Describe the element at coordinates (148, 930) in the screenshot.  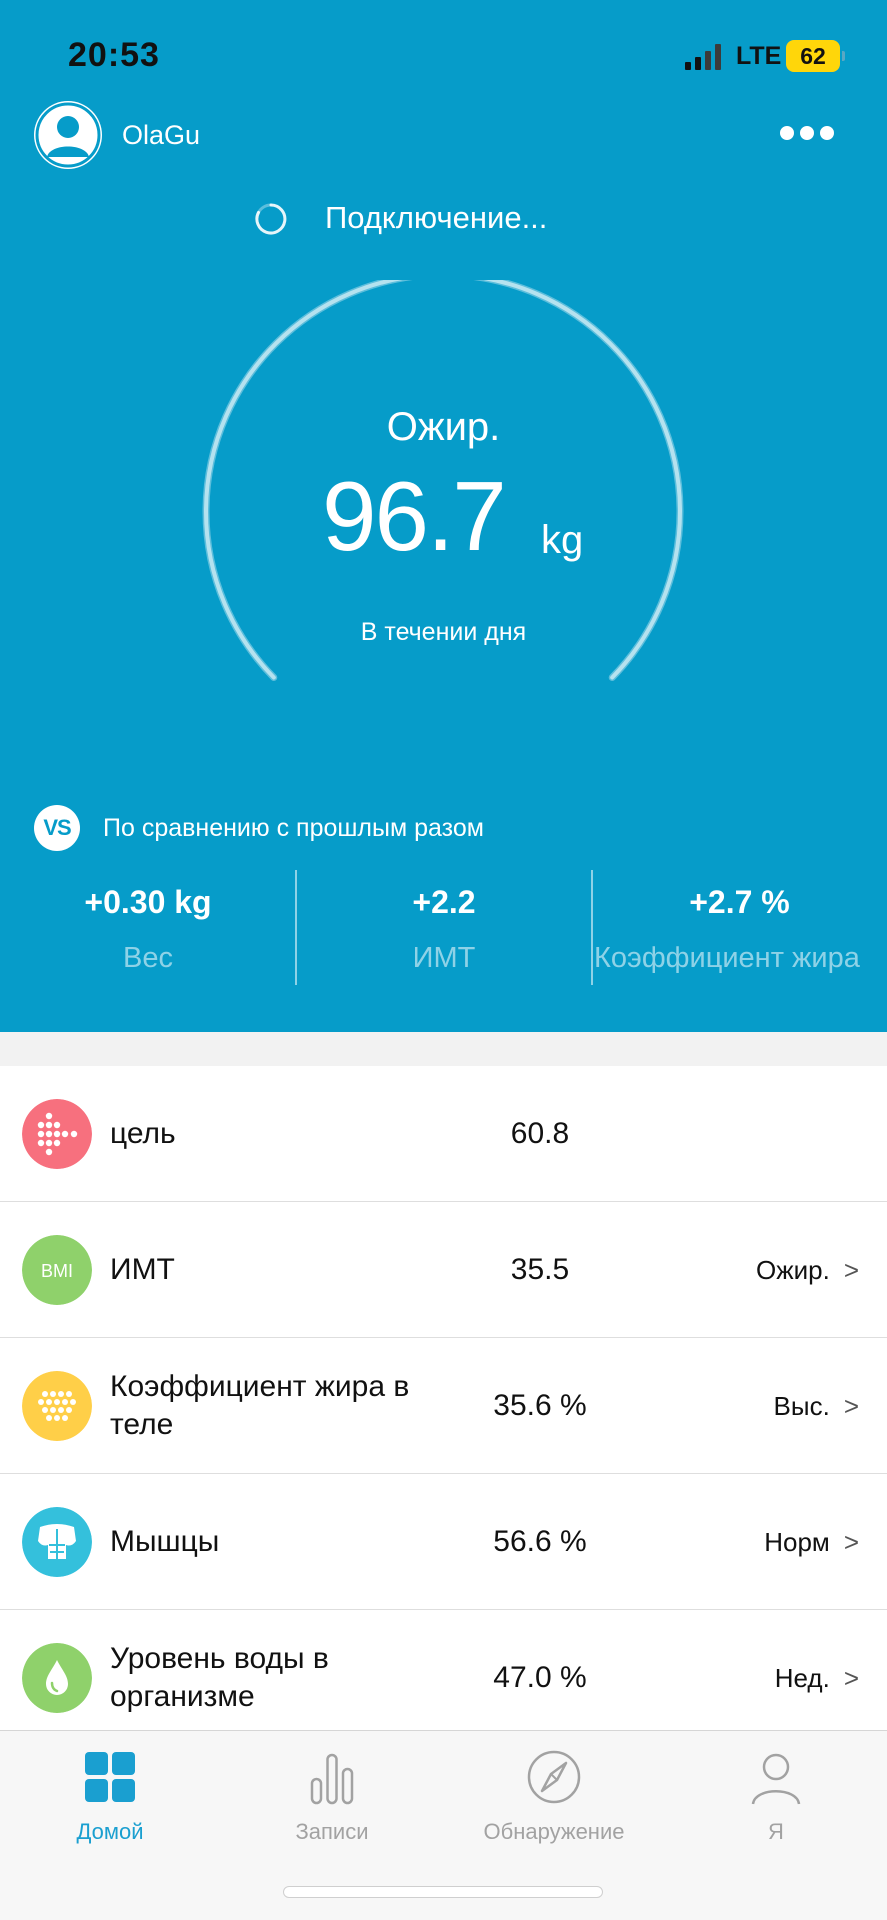
I see `comparison-weight: +0.30 kg Вес` at that location.